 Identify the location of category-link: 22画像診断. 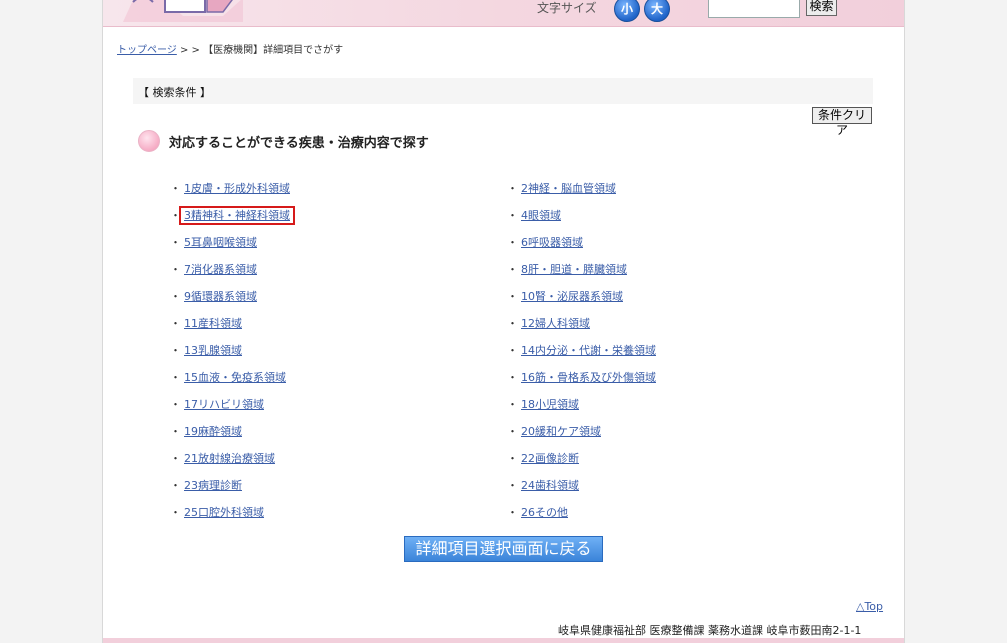
(550, 458).